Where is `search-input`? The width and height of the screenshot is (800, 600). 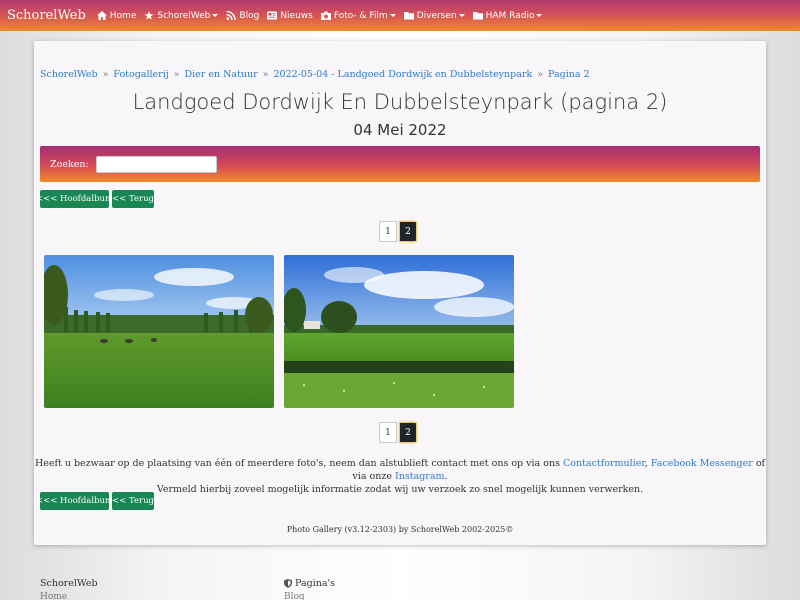 search-input is located at coordinates (156, 164).